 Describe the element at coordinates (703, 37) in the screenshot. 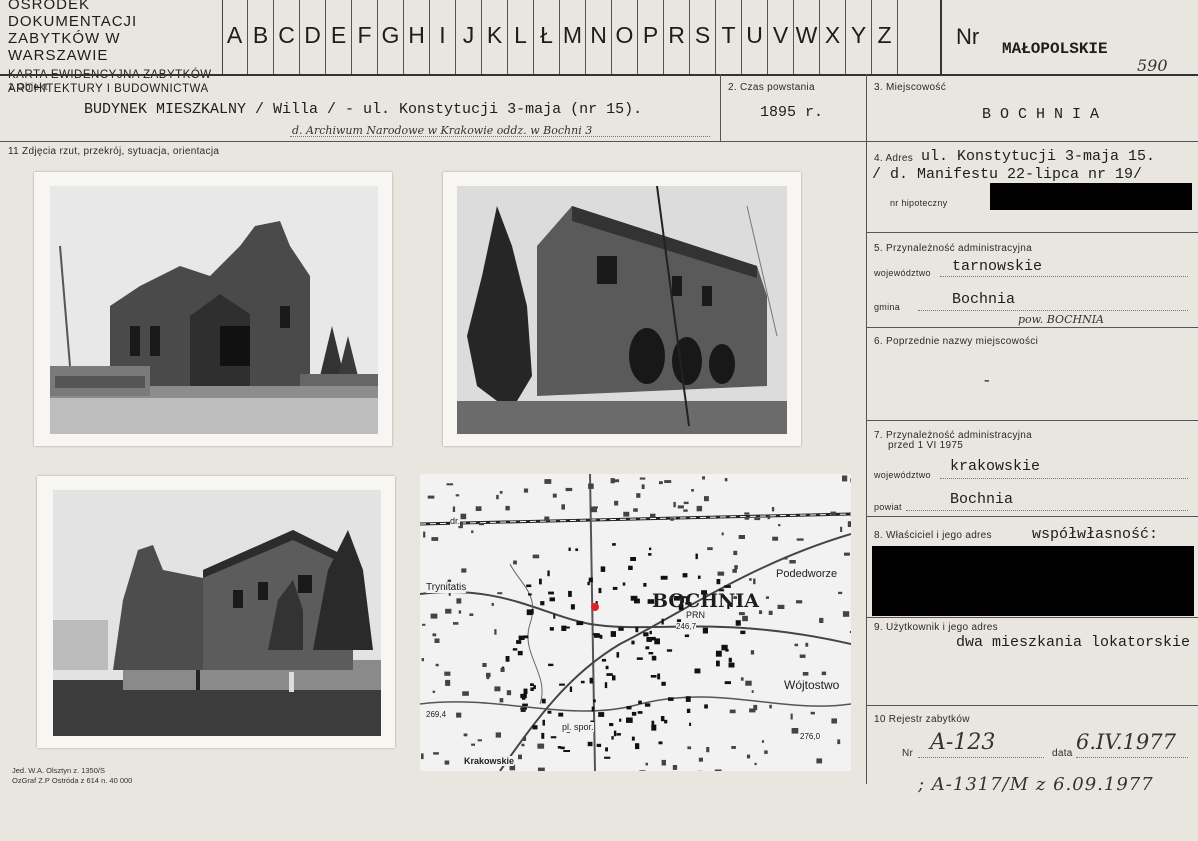

I see `alphabet-letter: S` at that location.